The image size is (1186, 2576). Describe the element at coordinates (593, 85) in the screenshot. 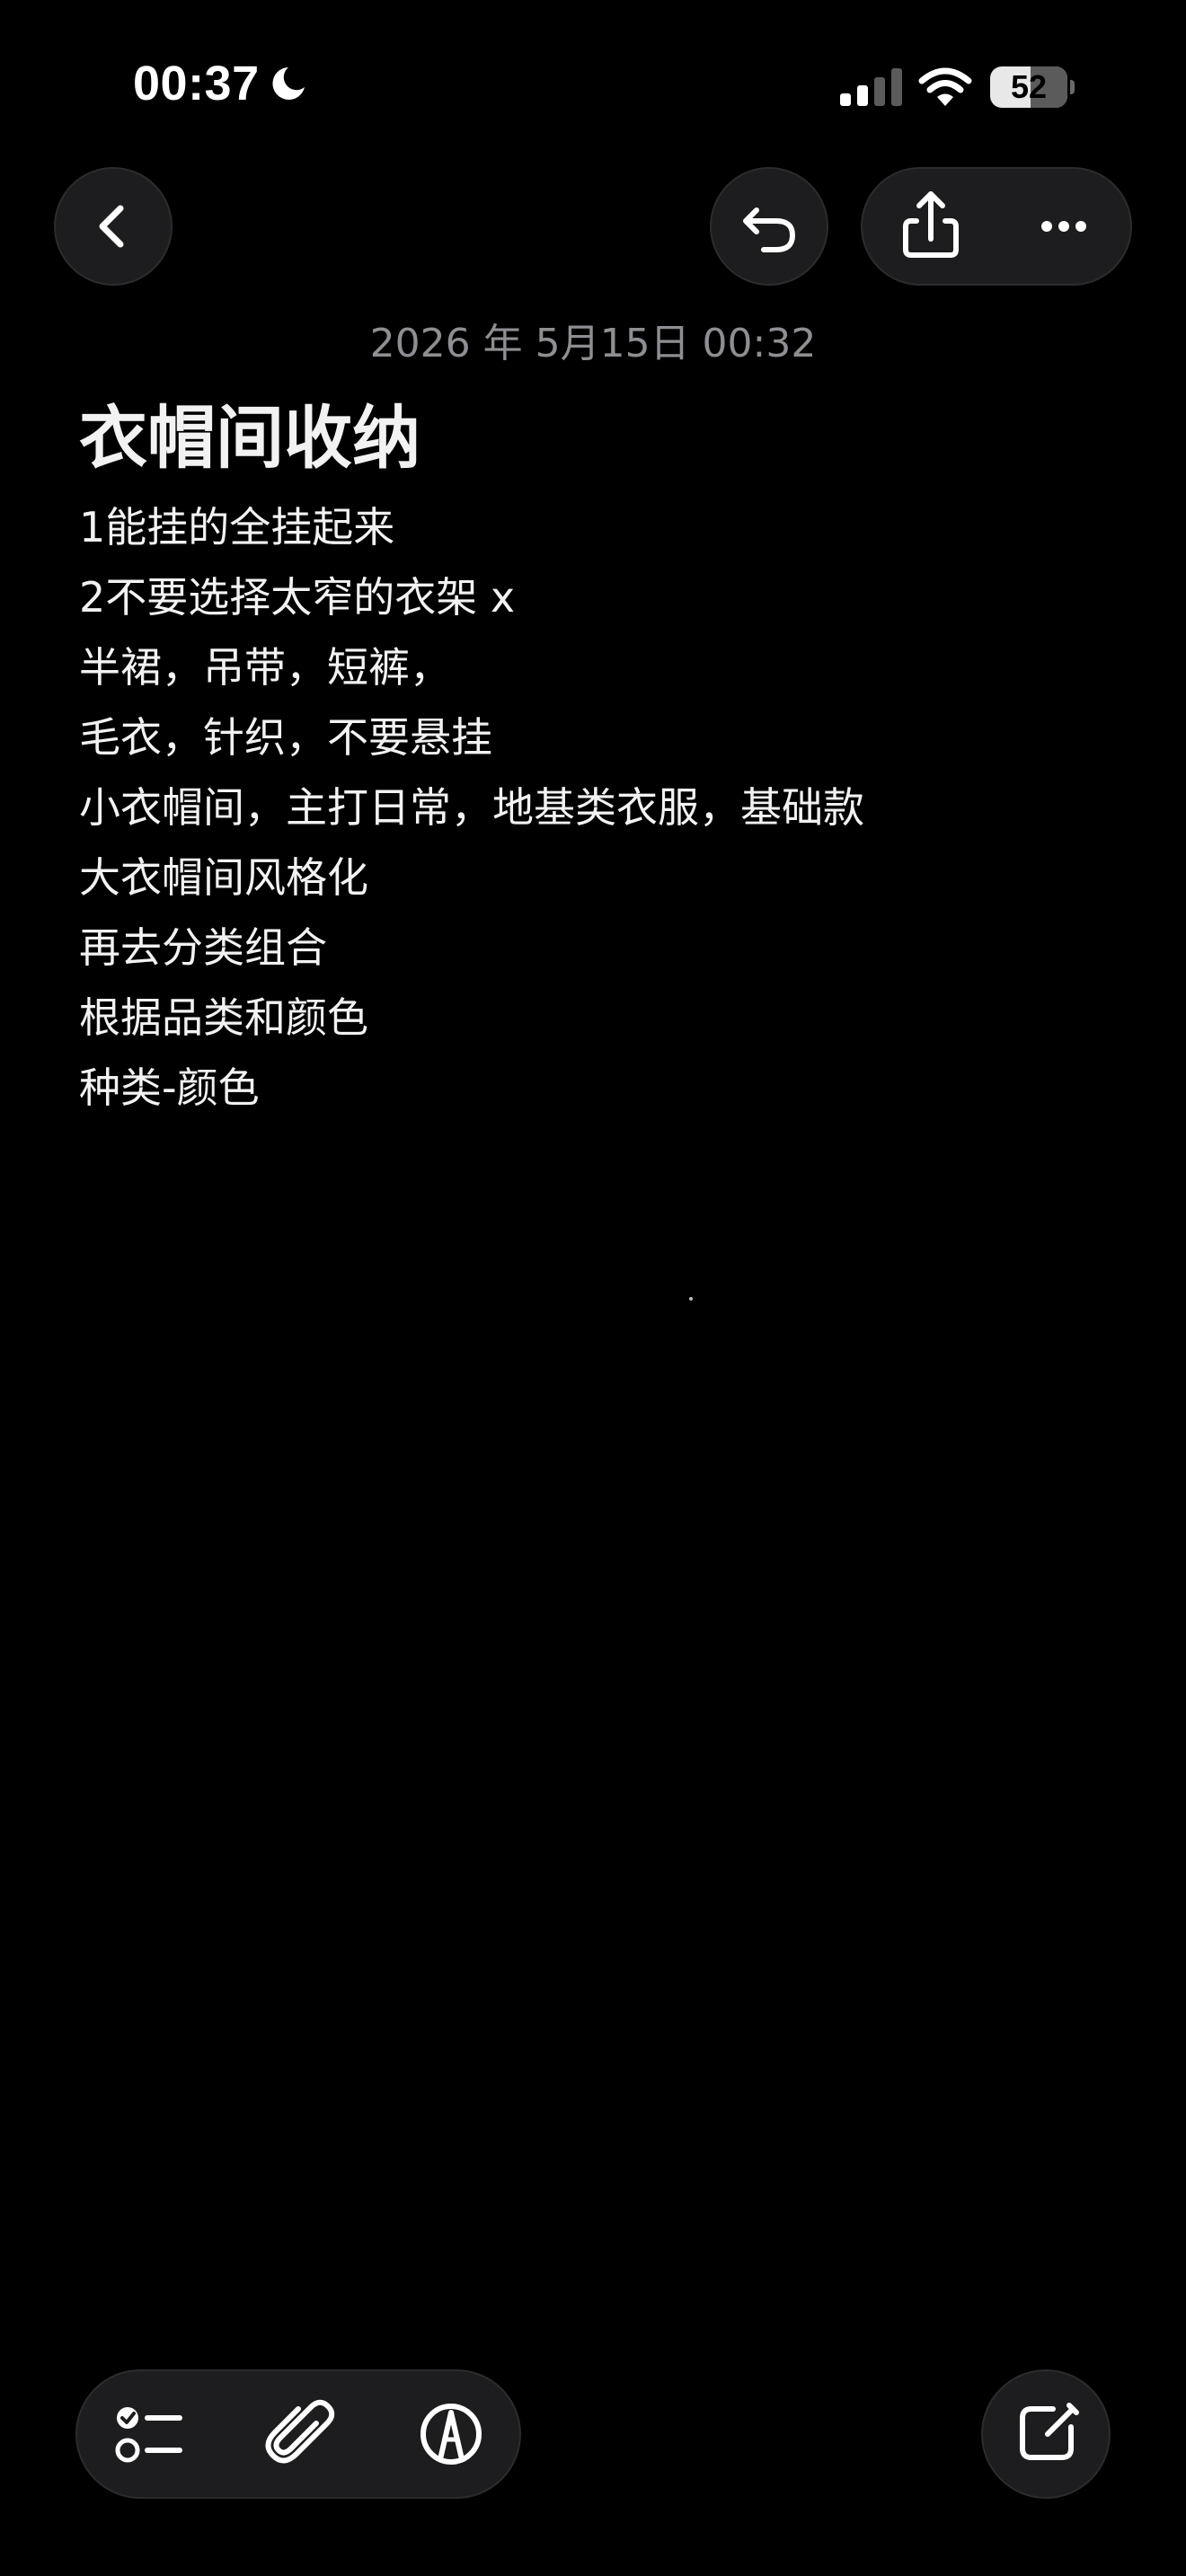

I see `status-bar: 00:37 52` at that location.